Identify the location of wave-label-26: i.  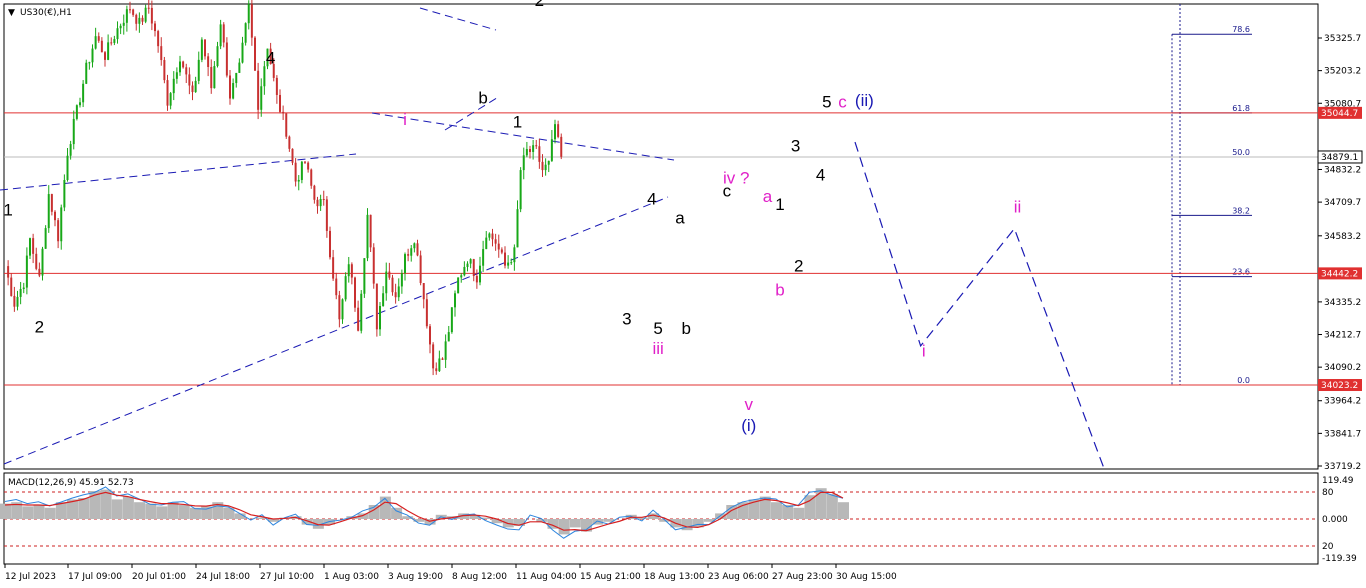
(924, 351).